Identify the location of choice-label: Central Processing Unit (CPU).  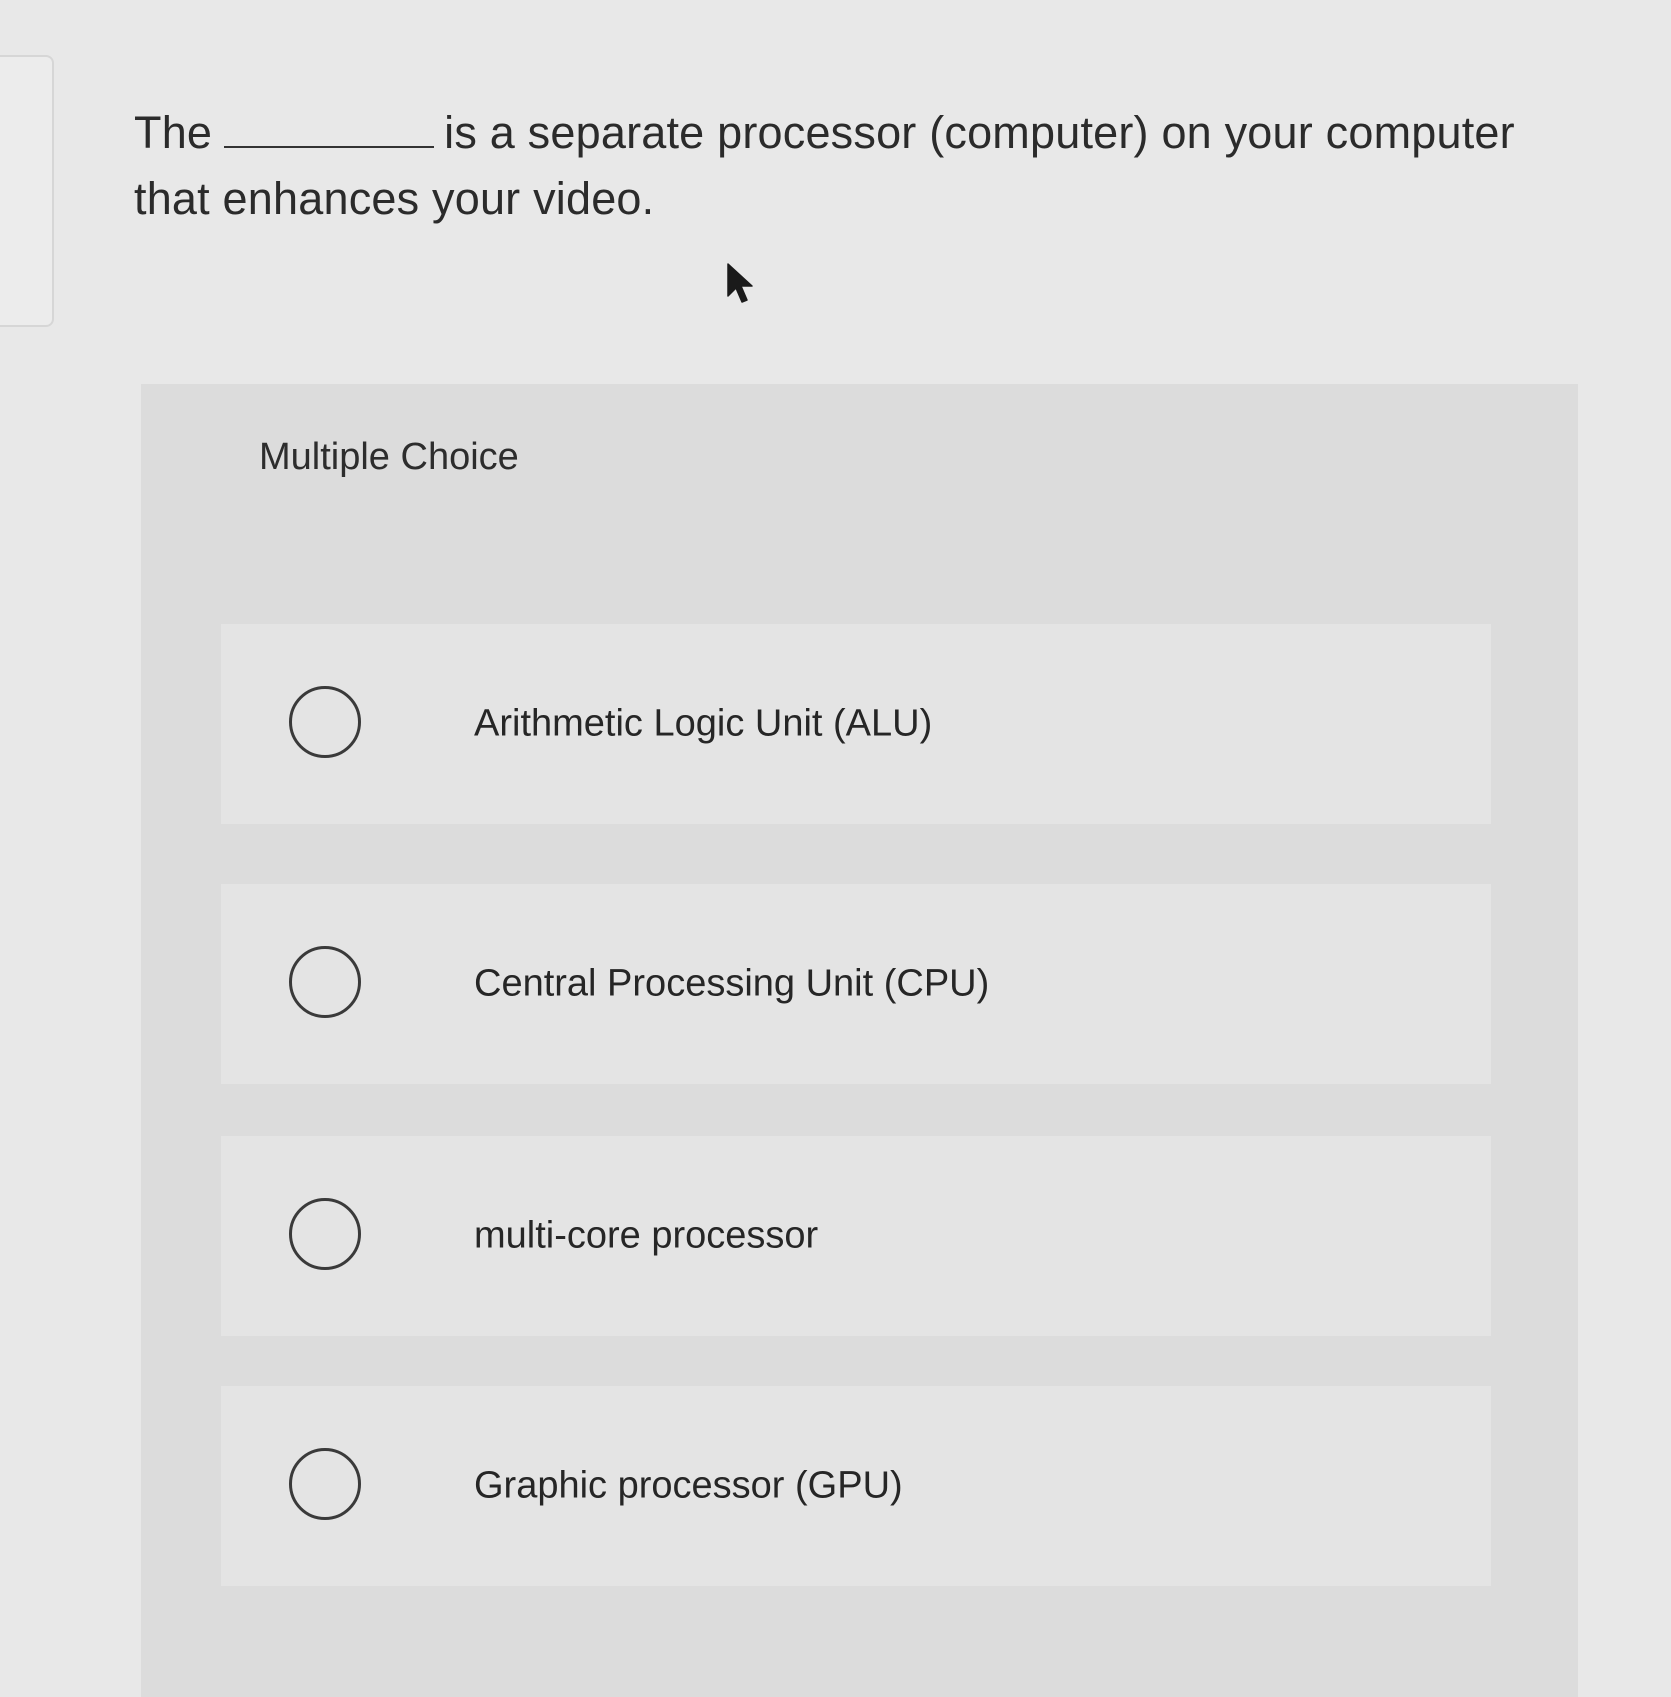
(732, 983).